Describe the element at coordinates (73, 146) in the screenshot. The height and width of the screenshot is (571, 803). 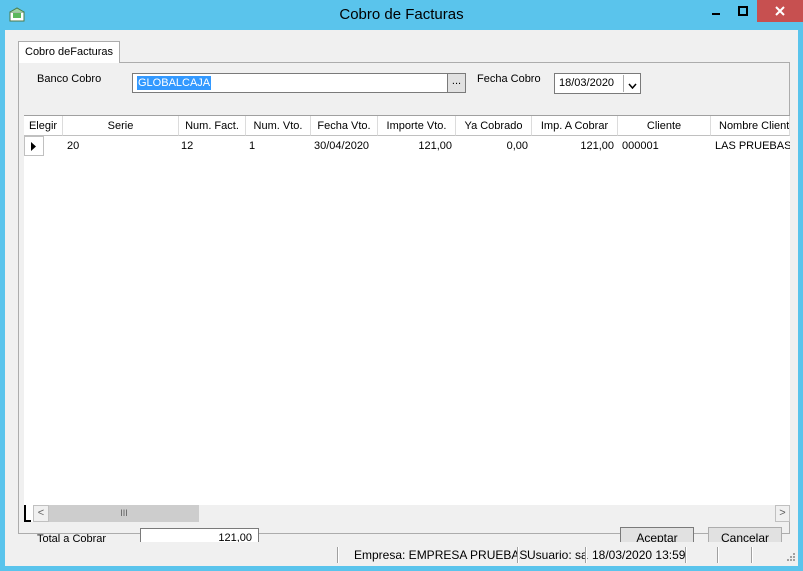
I see `cell-serie: 20` at that location.